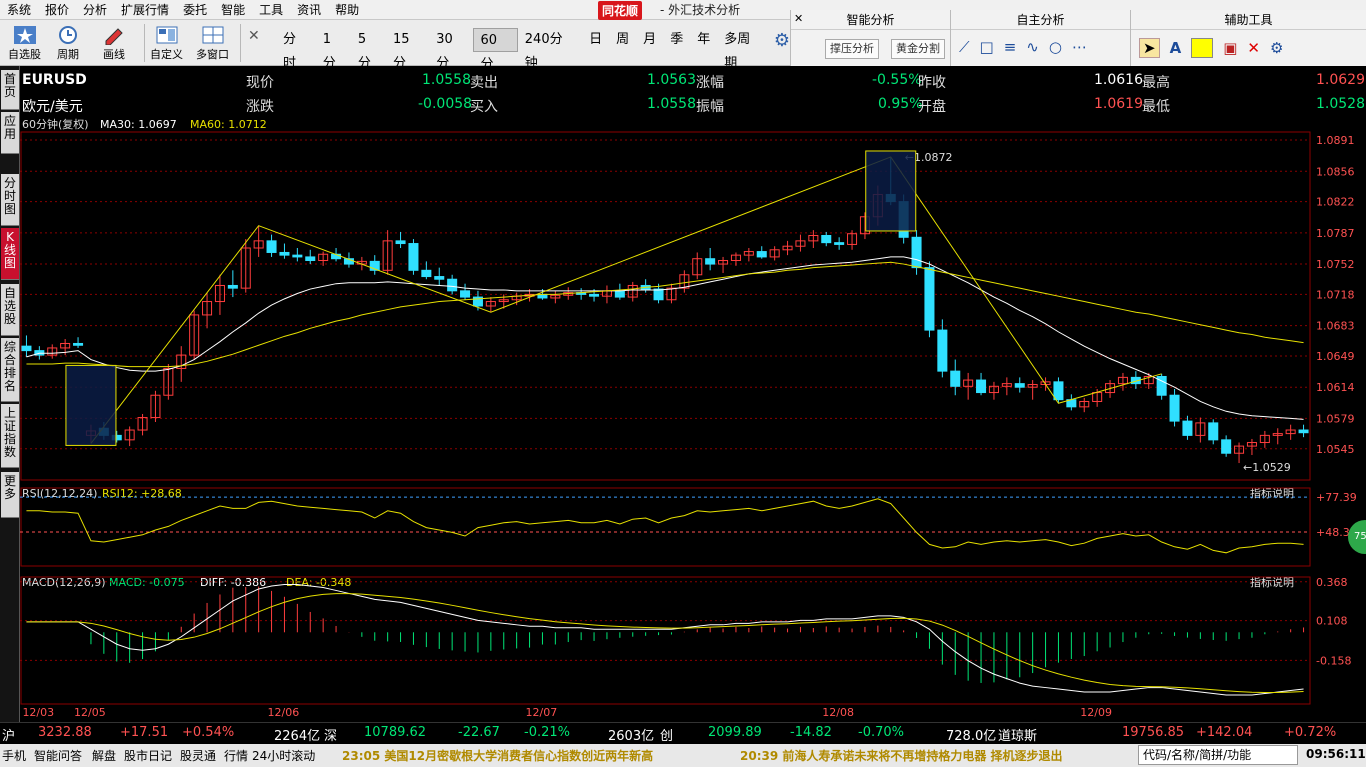 Image resolution: width=1366 pixels, height=767 pixels. I want to click on period-year: 年, so click(703, 40).